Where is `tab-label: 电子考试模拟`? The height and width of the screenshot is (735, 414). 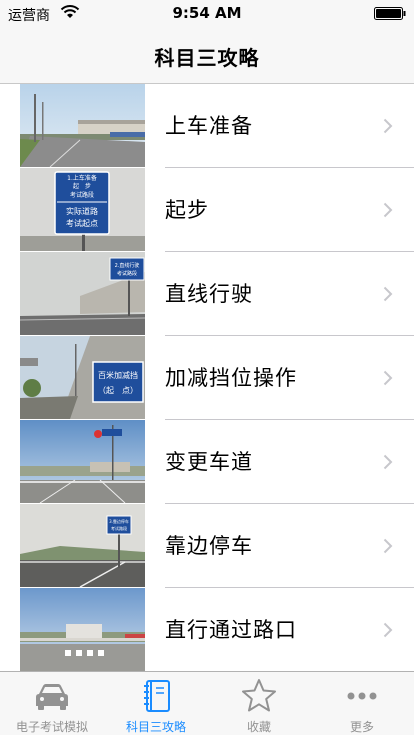
tab-label: 电子考试模拟 is located at coordinates (51, 727).